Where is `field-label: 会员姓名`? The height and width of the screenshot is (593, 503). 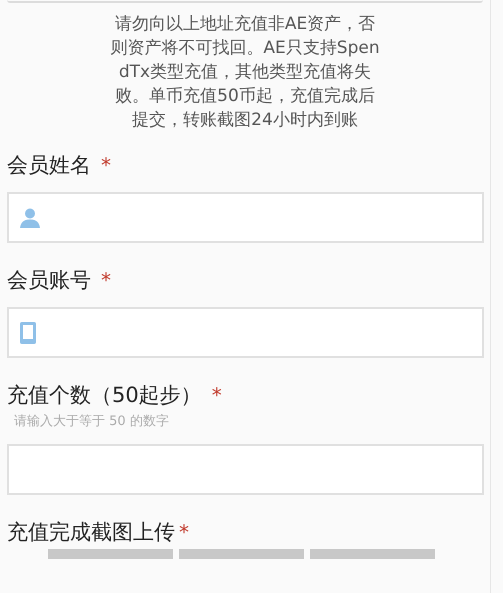
field-label: 会员姓名 is located at coordinates (49, 165).